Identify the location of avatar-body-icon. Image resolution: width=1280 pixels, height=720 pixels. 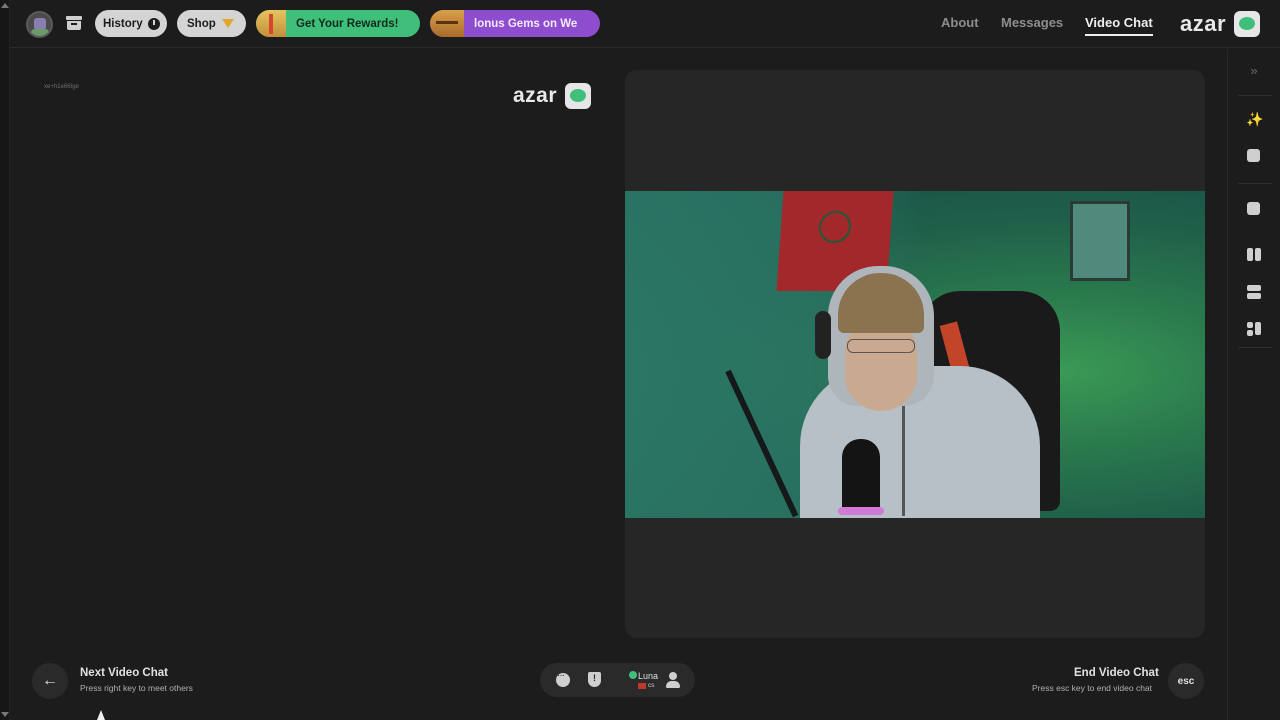
(40, 32).